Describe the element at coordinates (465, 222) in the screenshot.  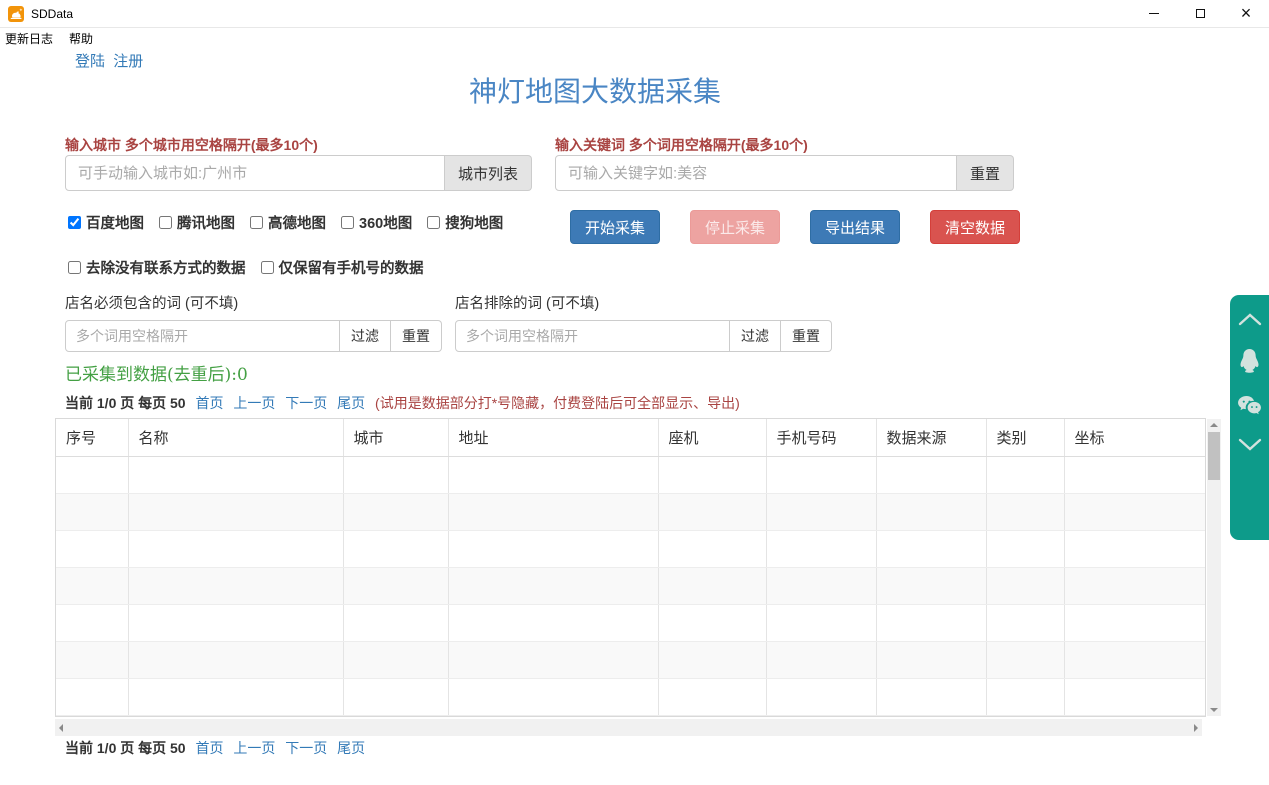
I see `checkbox-sogou-map: 搜狗地图` at that location.